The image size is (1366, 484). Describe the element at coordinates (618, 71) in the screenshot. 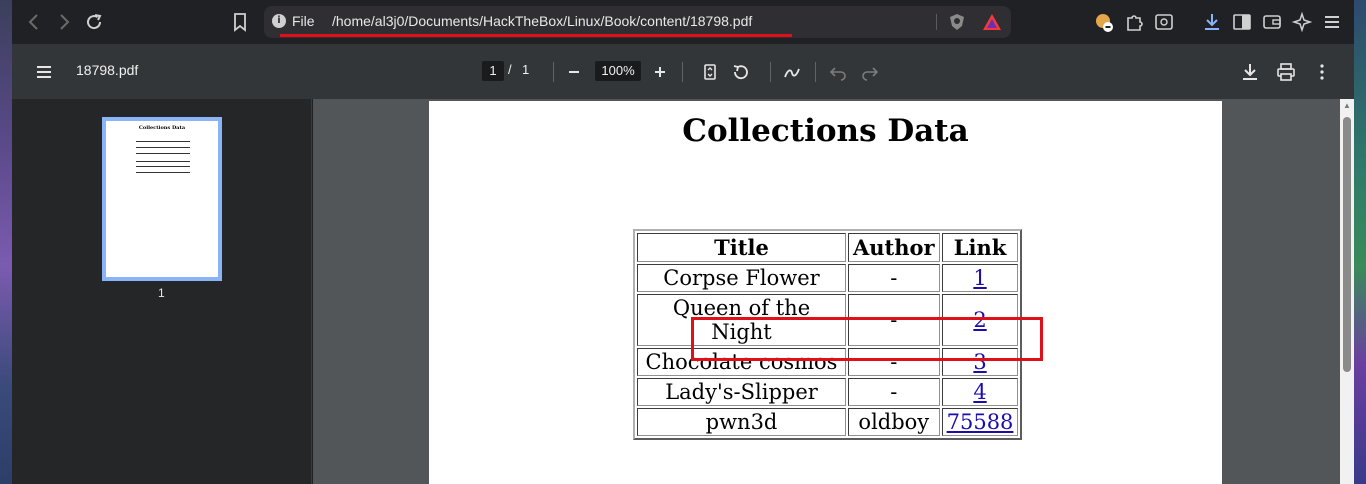

I see `zoom-level-input: 100%` at that location.